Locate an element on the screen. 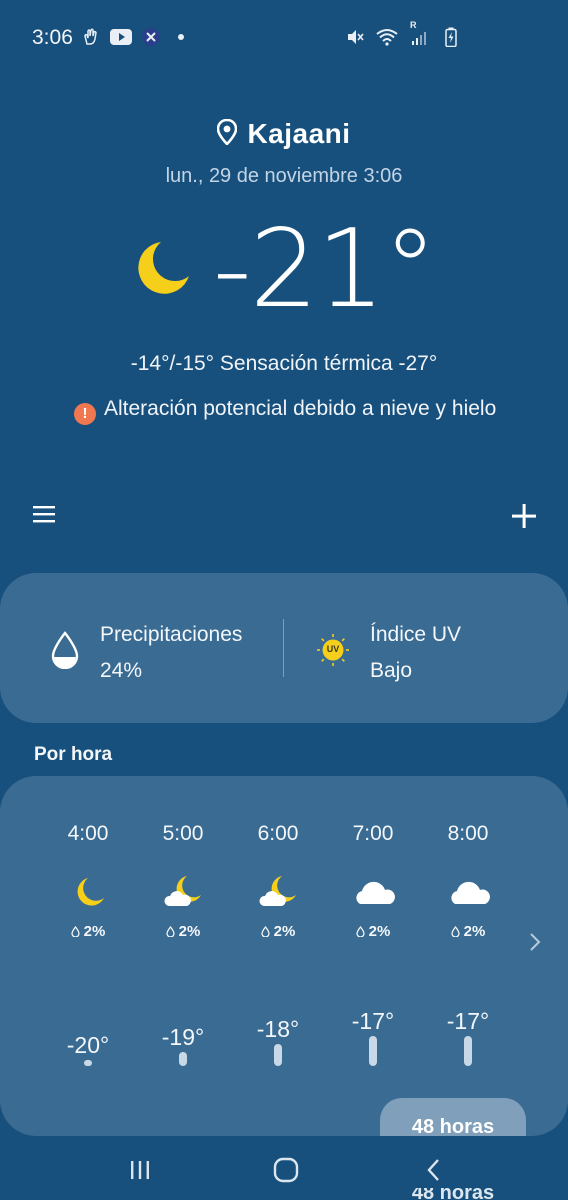 This screenshot has width=568, height=1200. menu-button is located at coordinates (44, 514).